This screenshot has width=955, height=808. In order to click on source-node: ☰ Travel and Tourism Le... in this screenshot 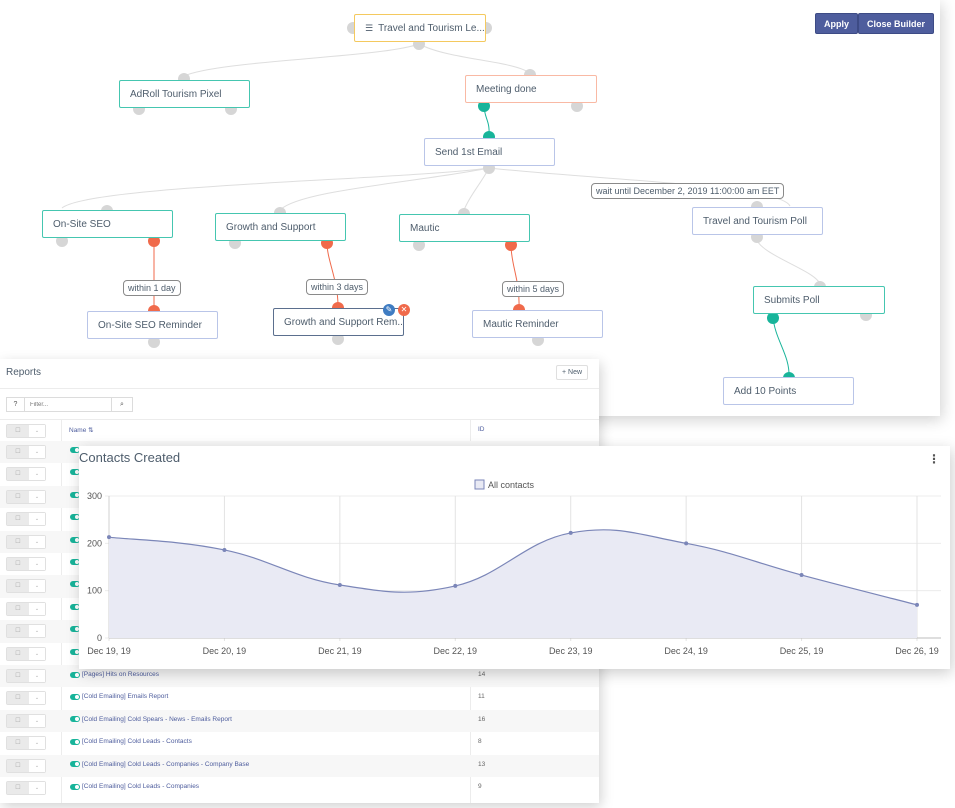, I will do `click(420, 28)`.